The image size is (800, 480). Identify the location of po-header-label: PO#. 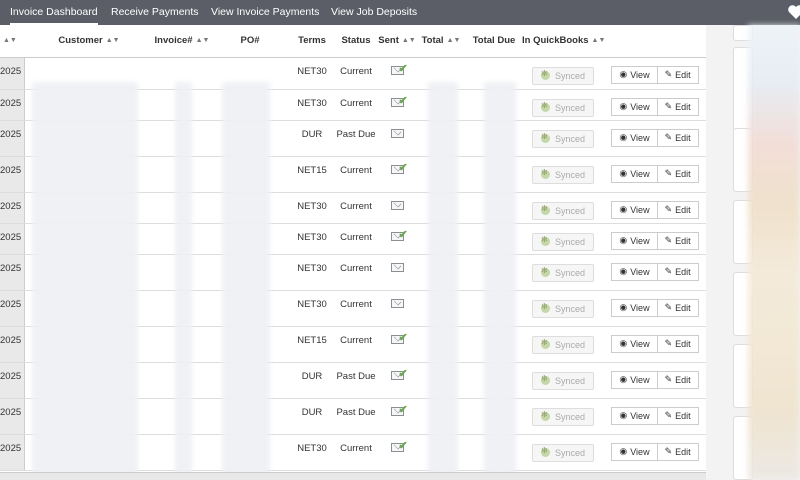
(250, 41).